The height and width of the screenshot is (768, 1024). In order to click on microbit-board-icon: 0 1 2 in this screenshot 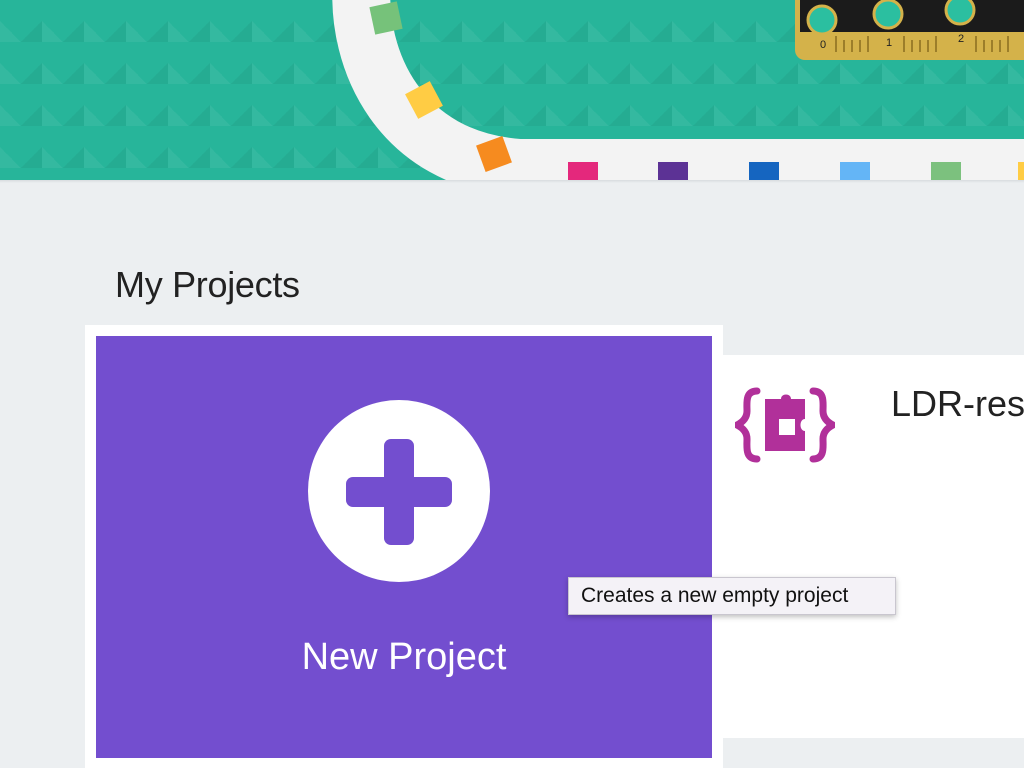, I will do `click(909, 30)`.